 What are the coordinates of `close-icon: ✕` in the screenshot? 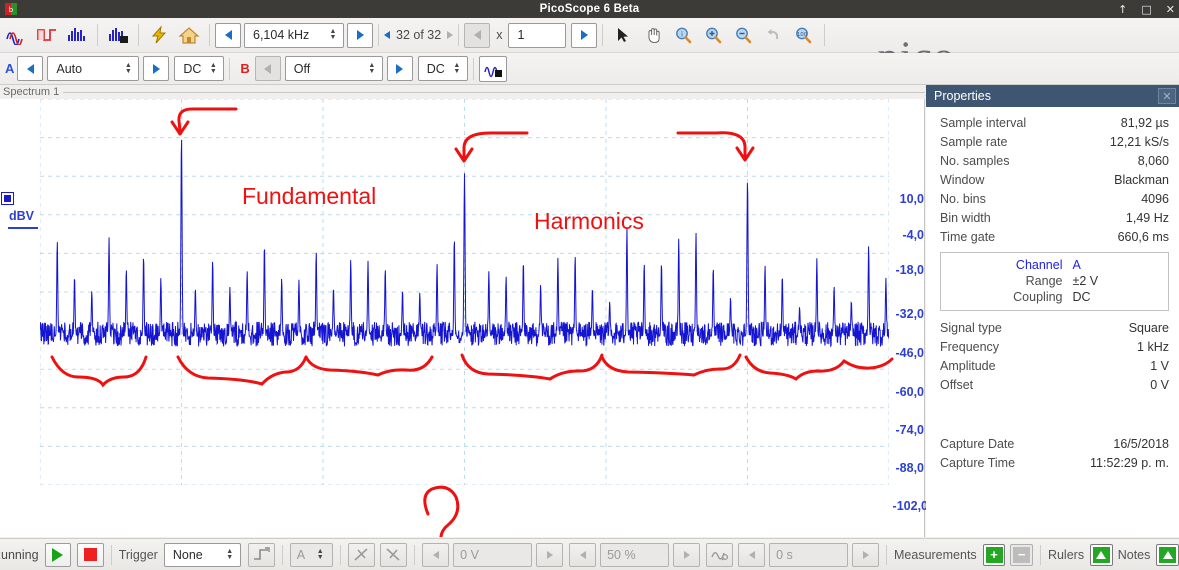 It's located at (1170, 9).